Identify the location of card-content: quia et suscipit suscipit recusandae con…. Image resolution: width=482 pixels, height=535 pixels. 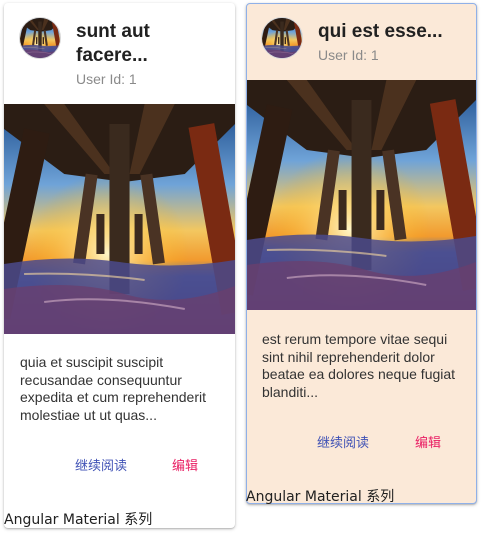
(113, 388).